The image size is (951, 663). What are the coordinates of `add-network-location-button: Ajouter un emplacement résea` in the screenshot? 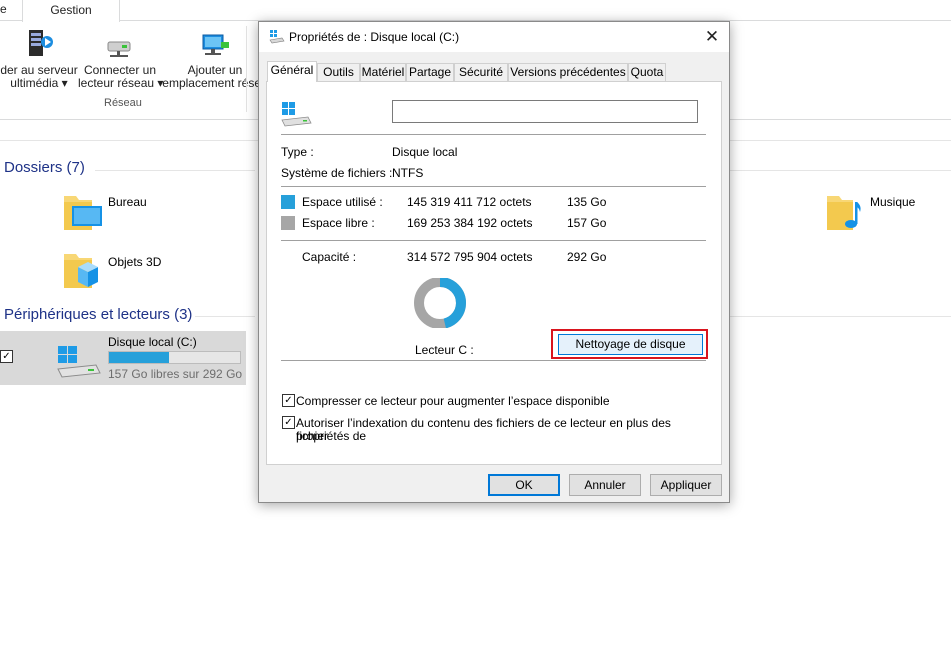 It's located at (215, 61).